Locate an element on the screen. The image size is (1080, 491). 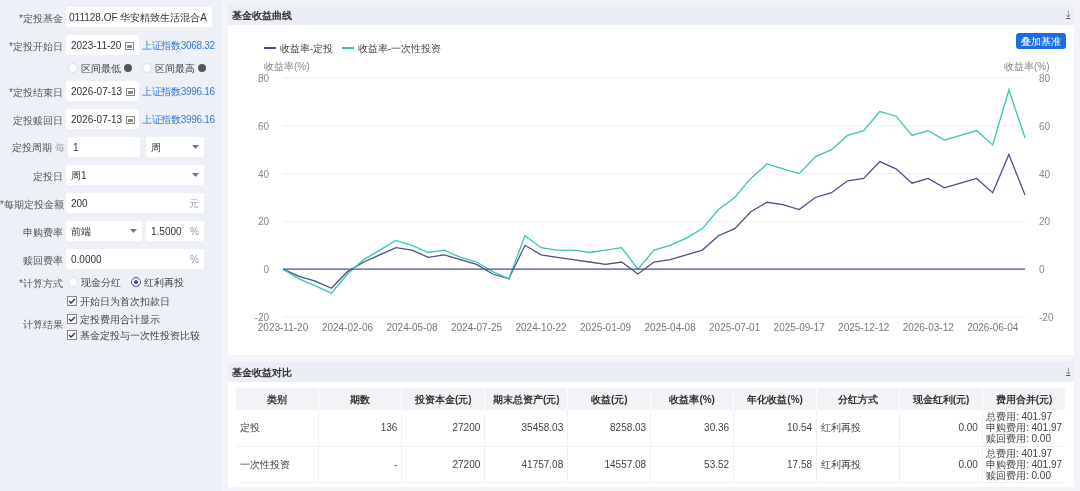
legend-label: 收益率-一次性投资 is located at coordinates (400, 48).